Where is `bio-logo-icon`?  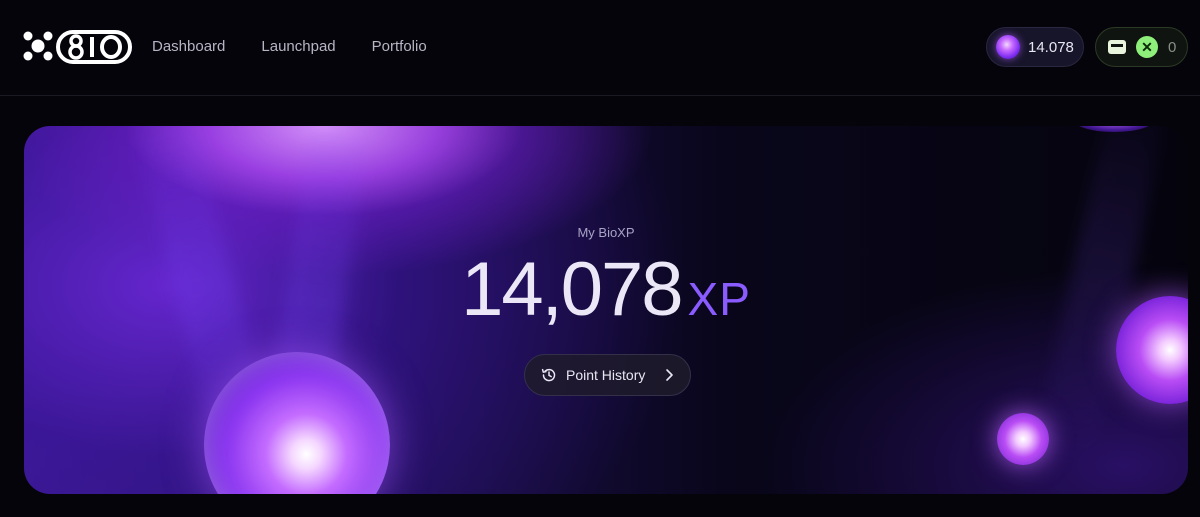 bio-logo-icon is located at coordinates (77, 47).